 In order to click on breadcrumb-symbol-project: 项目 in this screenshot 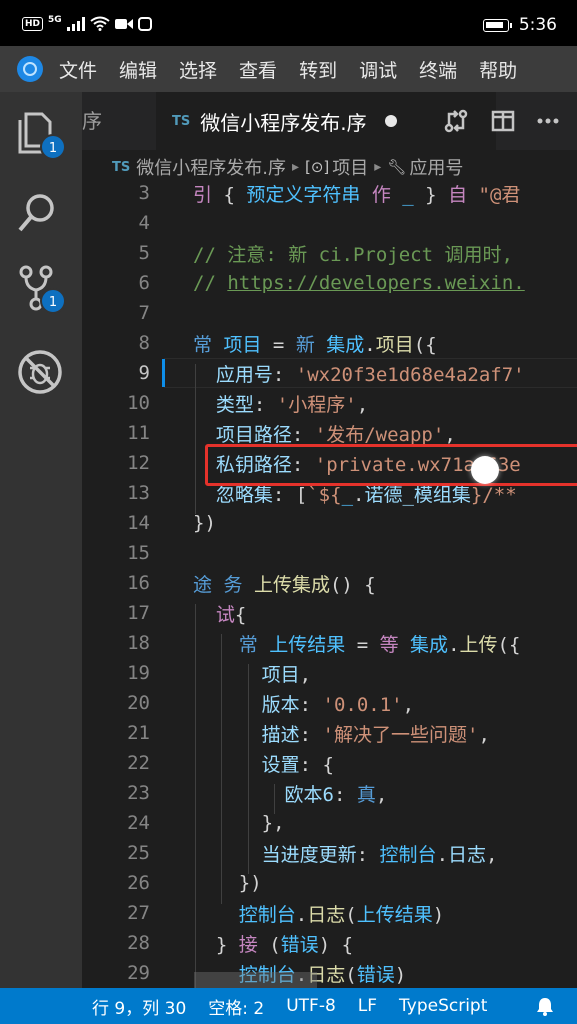, I will do `click(350, 167)`.